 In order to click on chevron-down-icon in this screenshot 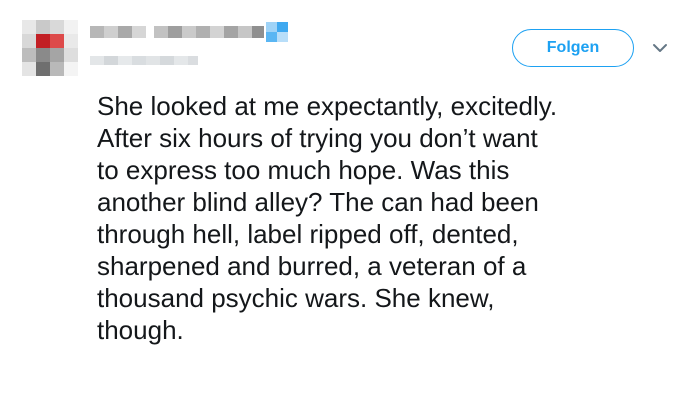, I will do `click(660, 48)`.